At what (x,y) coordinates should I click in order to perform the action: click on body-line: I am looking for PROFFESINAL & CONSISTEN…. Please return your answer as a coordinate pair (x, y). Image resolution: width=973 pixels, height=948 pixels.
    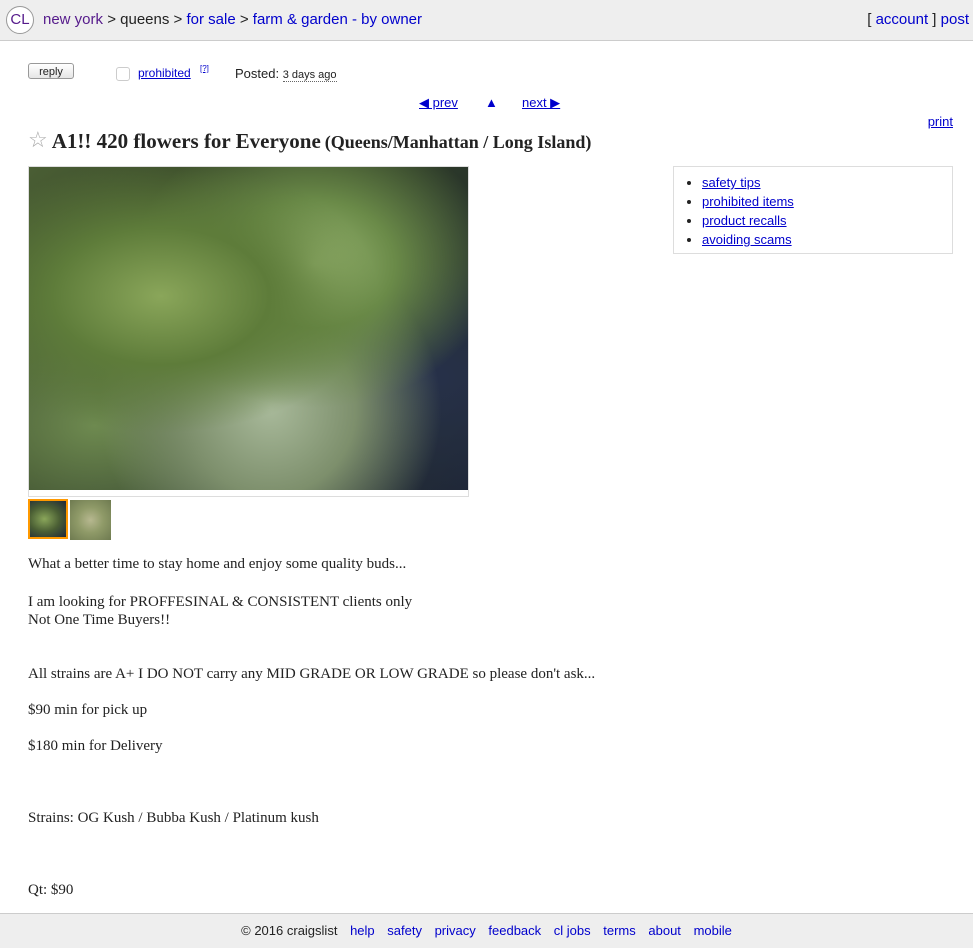
    Looking at the image, I should click on (220, 602).